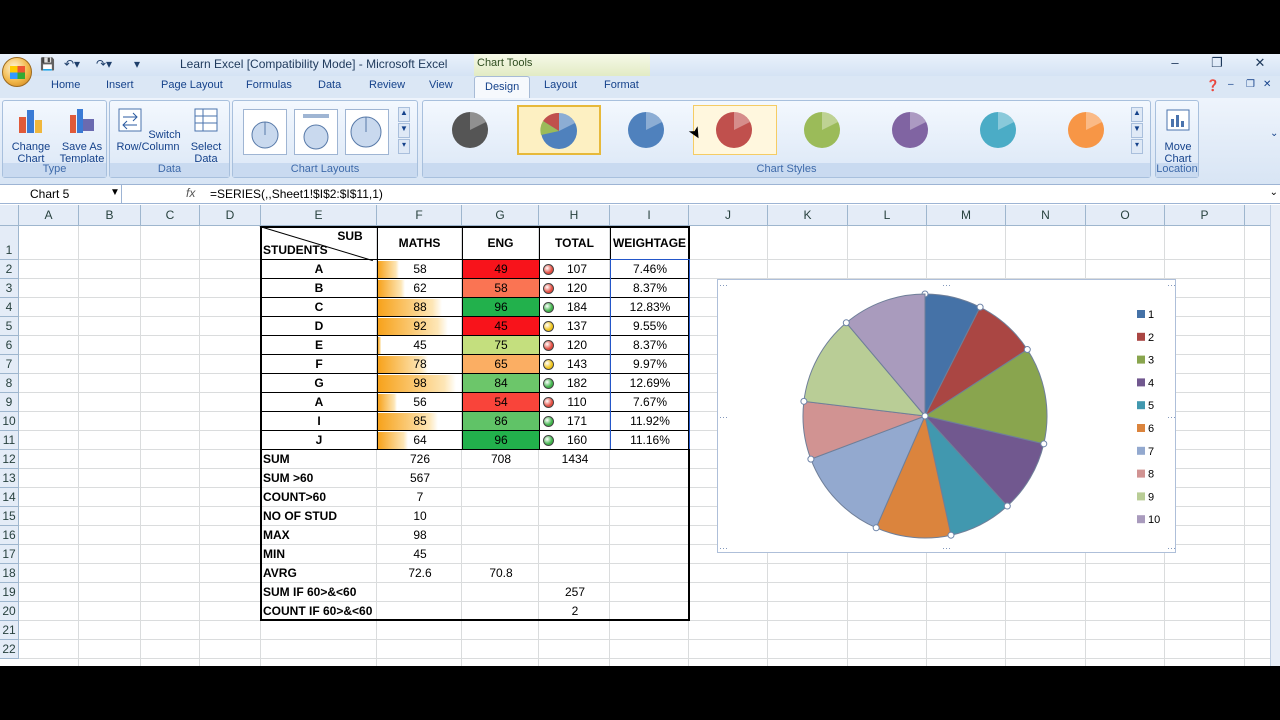 This screenshot has height=720, width=1280. What do you see at coordinates (1260, 64) in the screenshot?
I see `close-button: ✕` at bounding box center [1260, 64].